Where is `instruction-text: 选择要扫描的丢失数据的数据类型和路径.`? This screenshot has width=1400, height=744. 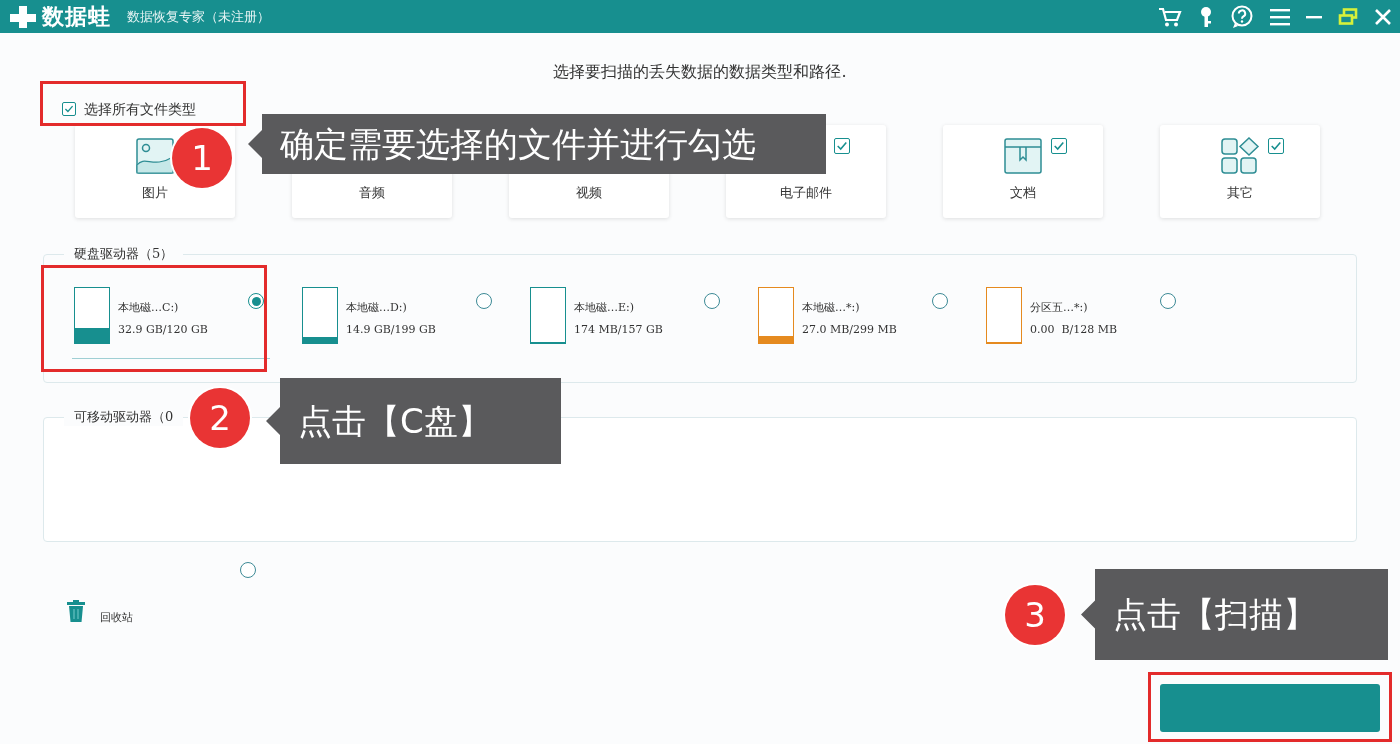 instruction-text: 选择要扫描的丢失数据的数据类型和路径. is located at coordinates (700, 72).